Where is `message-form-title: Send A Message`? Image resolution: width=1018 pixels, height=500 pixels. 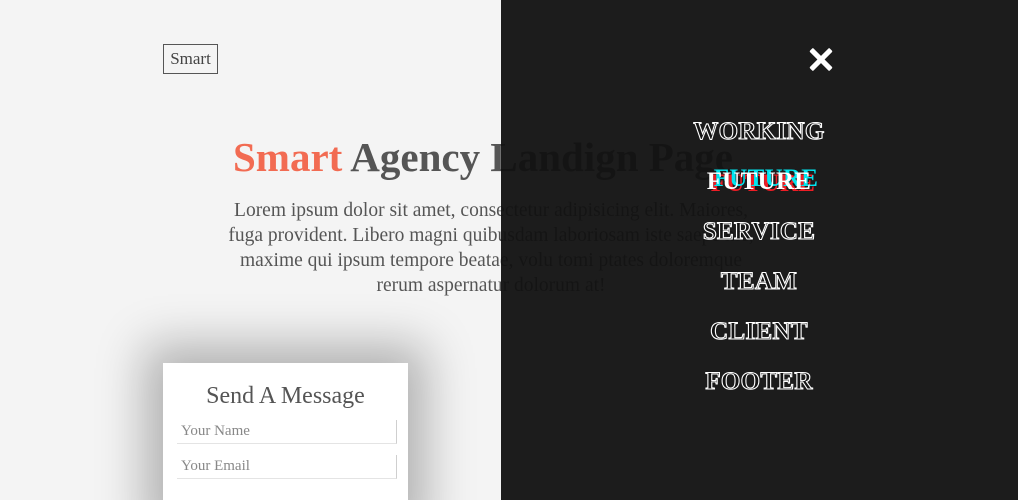 message-form-title: Send A Message is located at coordinates (285, 396).